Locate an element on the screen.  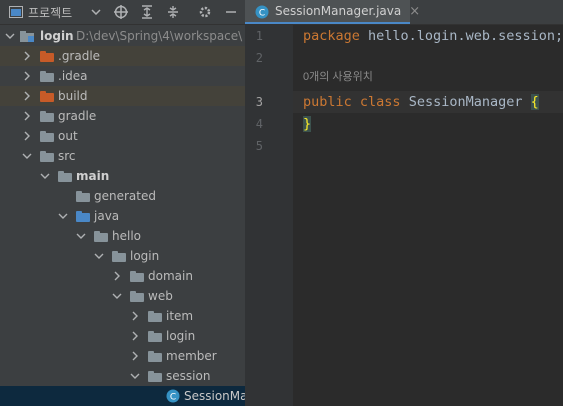
close-brace: } is located at coordinates (307, 124).